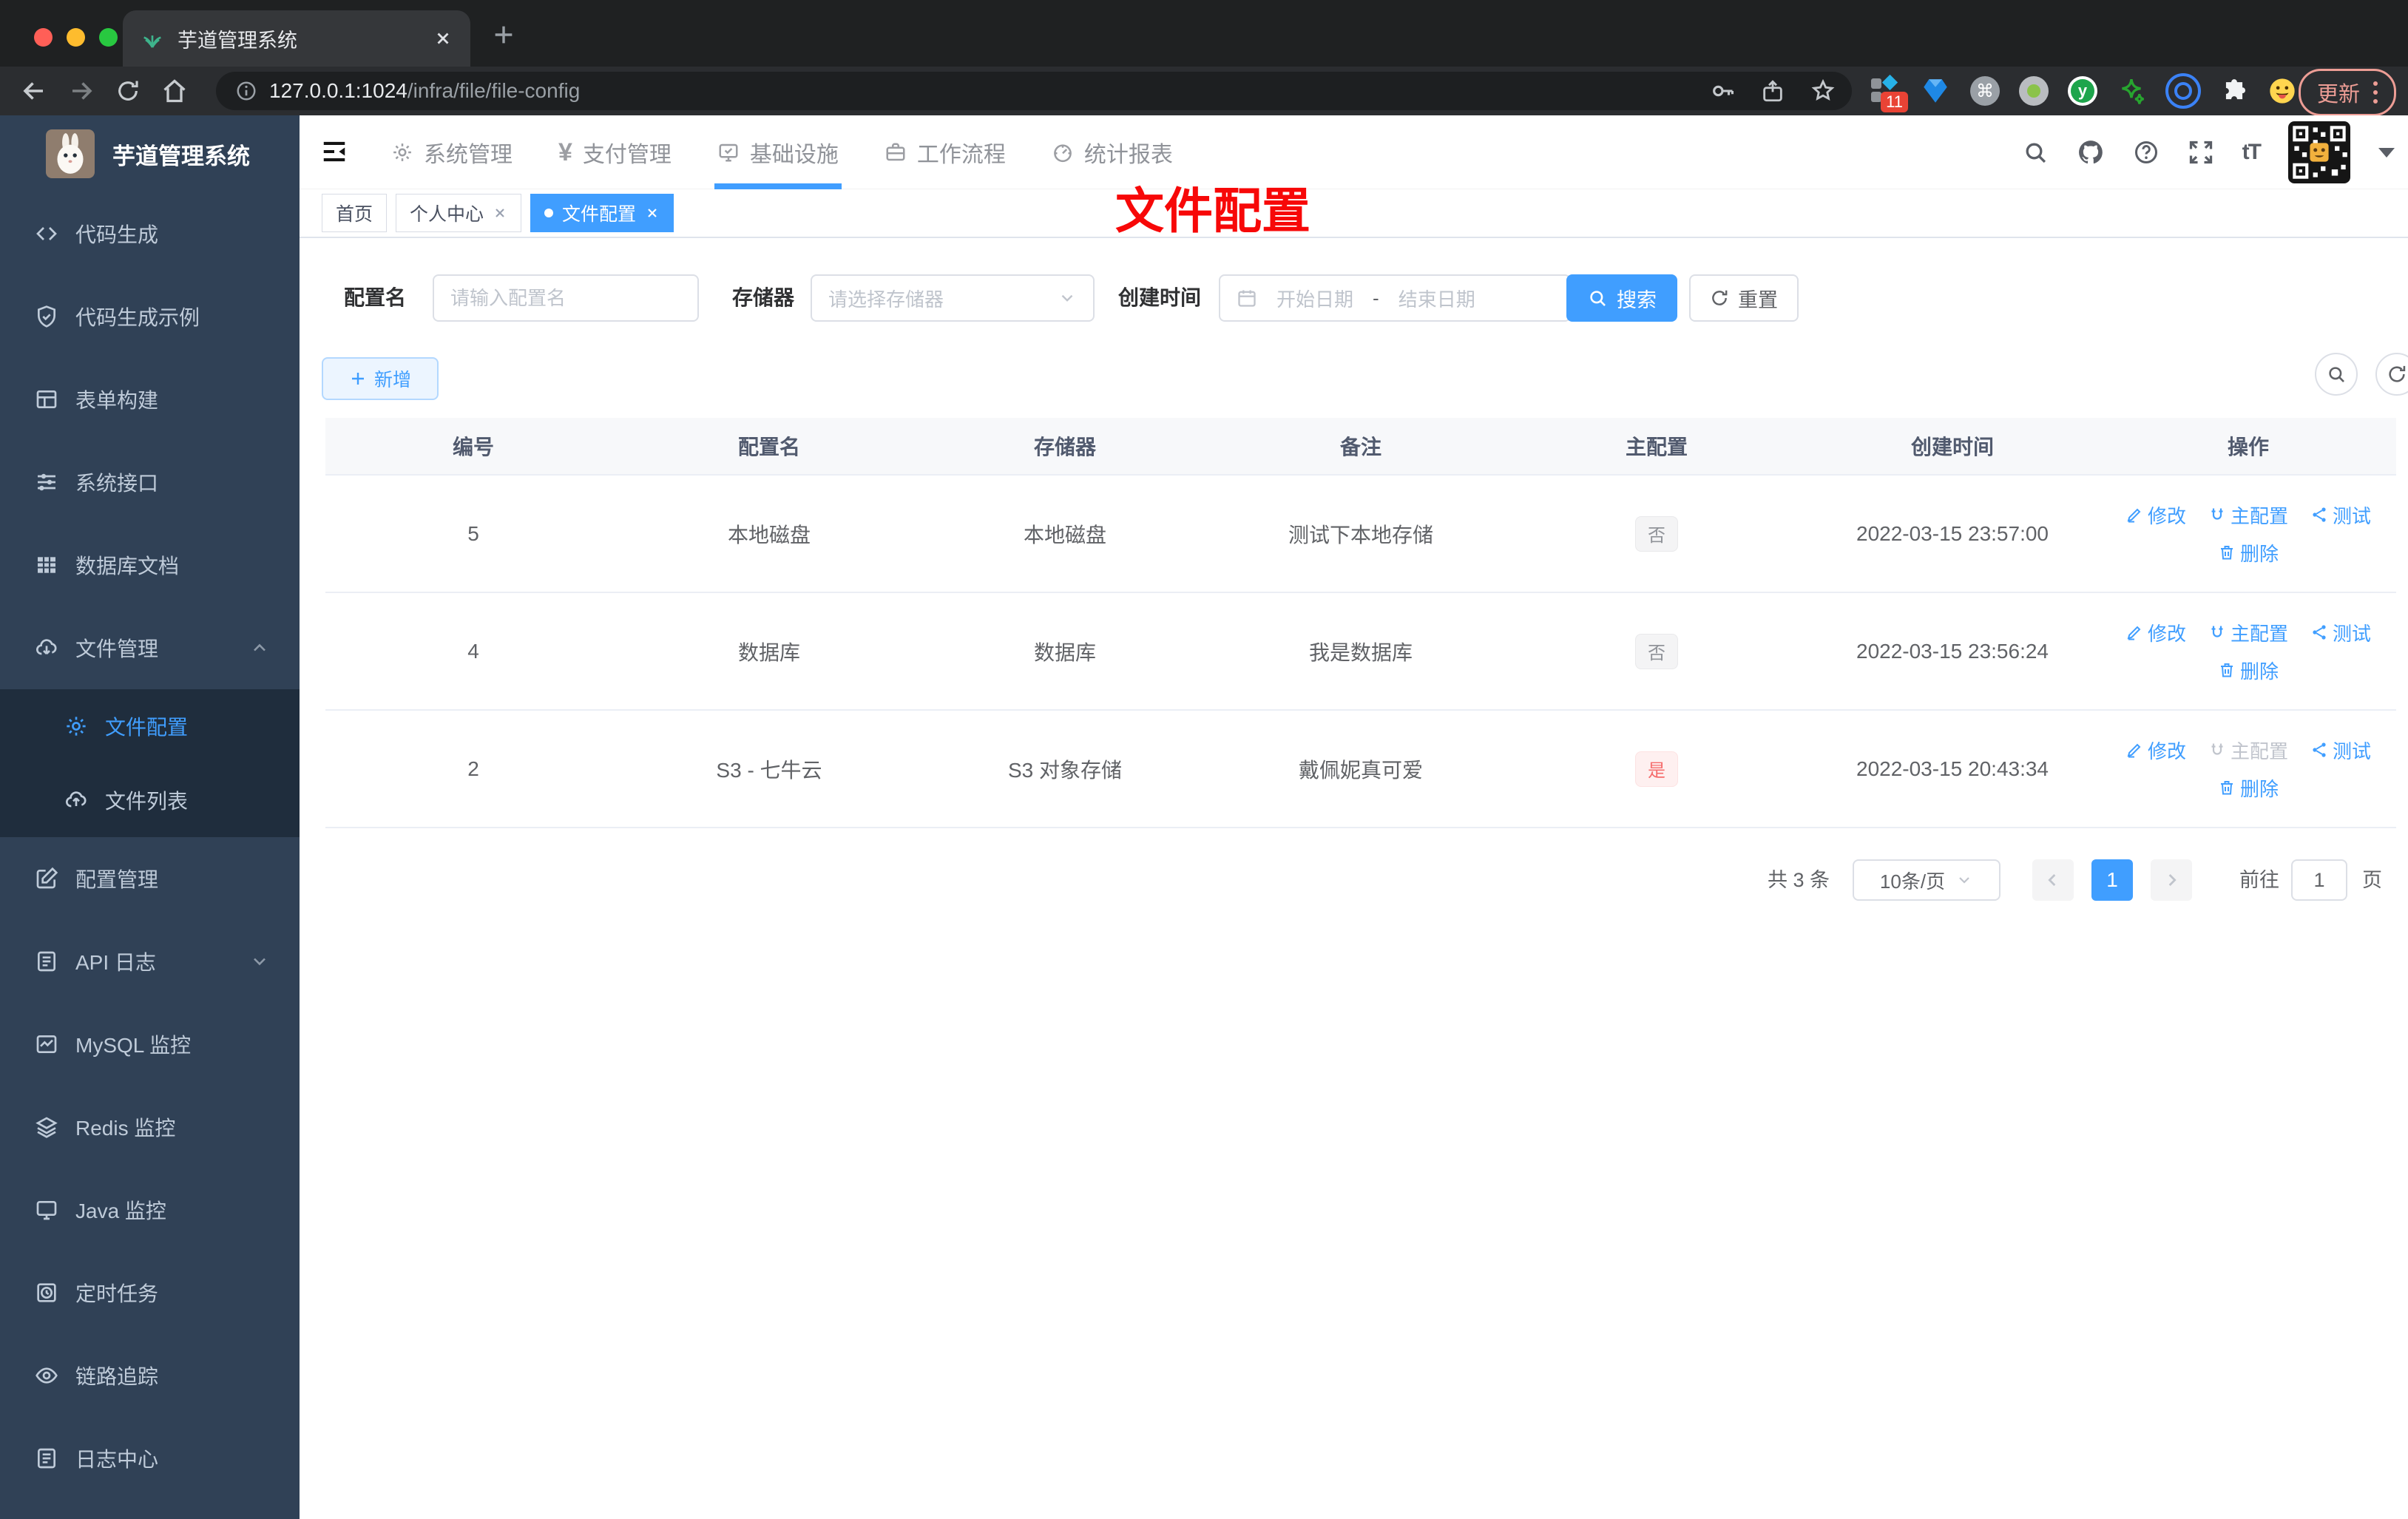 Image resolution: width=2408 pixels, height=1519 pixels. Describe the element at coordinates (2035, 152) in the screenshot. I see `search-icon` at that location.